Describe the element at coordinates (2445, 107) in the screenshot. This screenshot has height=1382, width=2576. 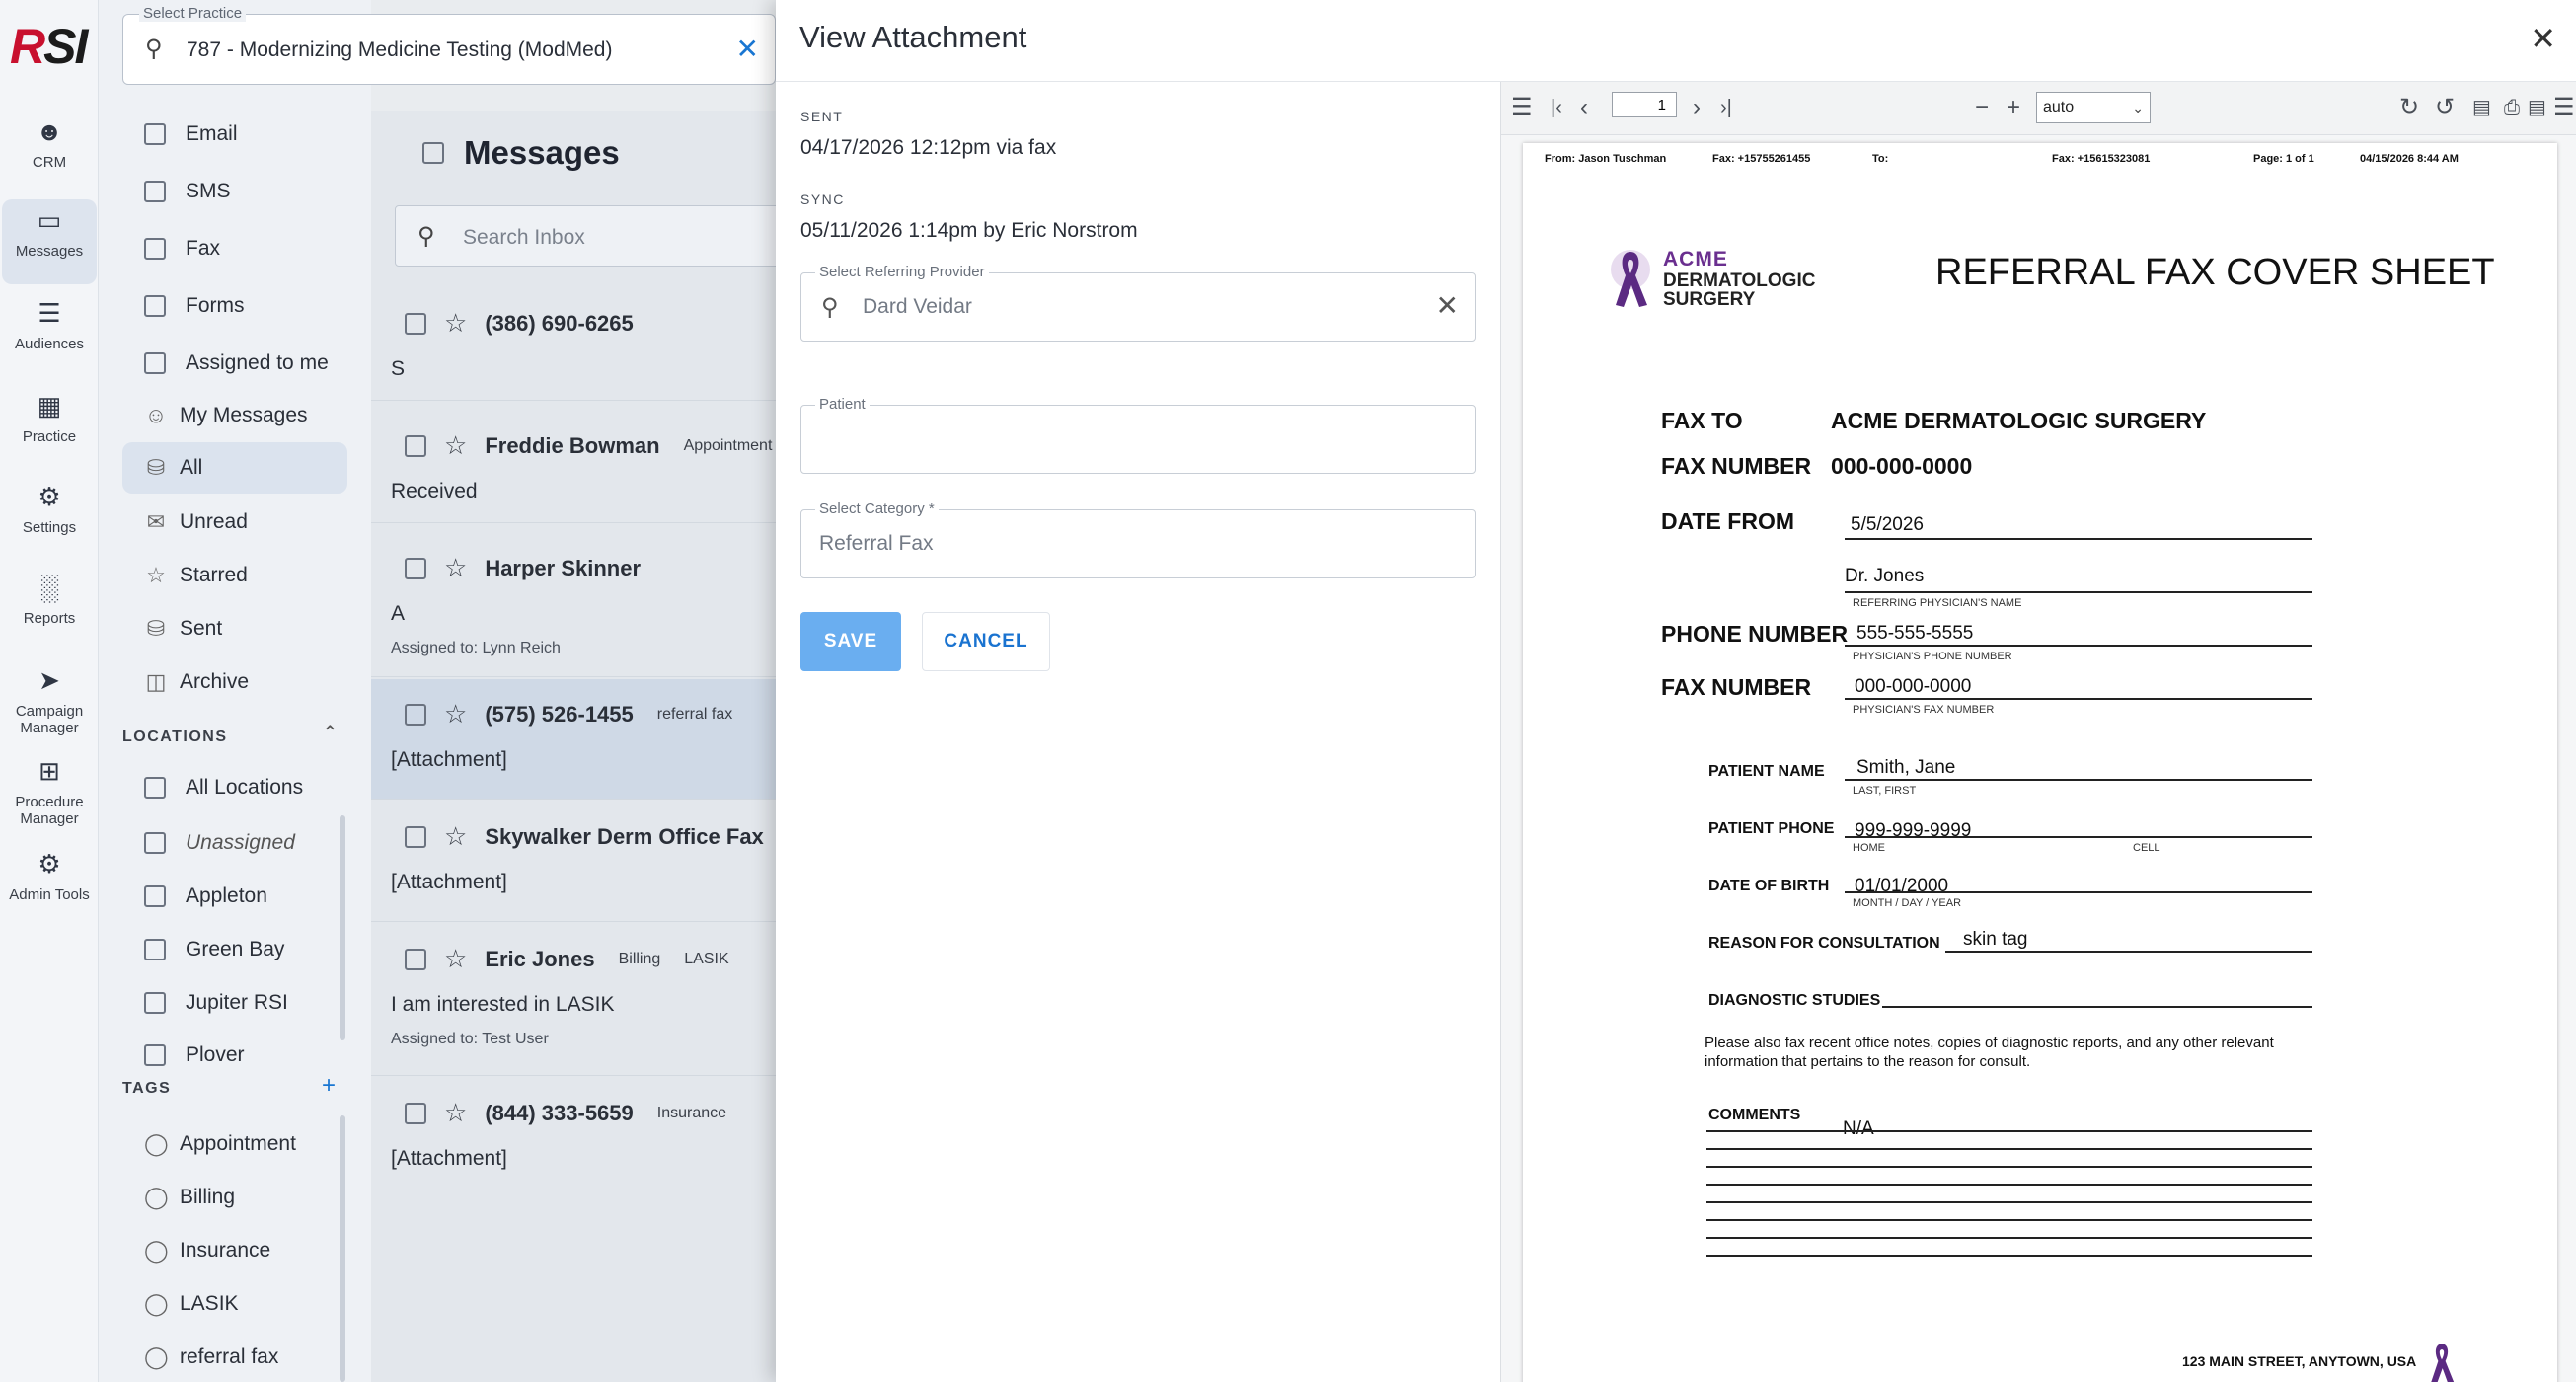
I see `rotate-ccw-icon: ↺` at that location.